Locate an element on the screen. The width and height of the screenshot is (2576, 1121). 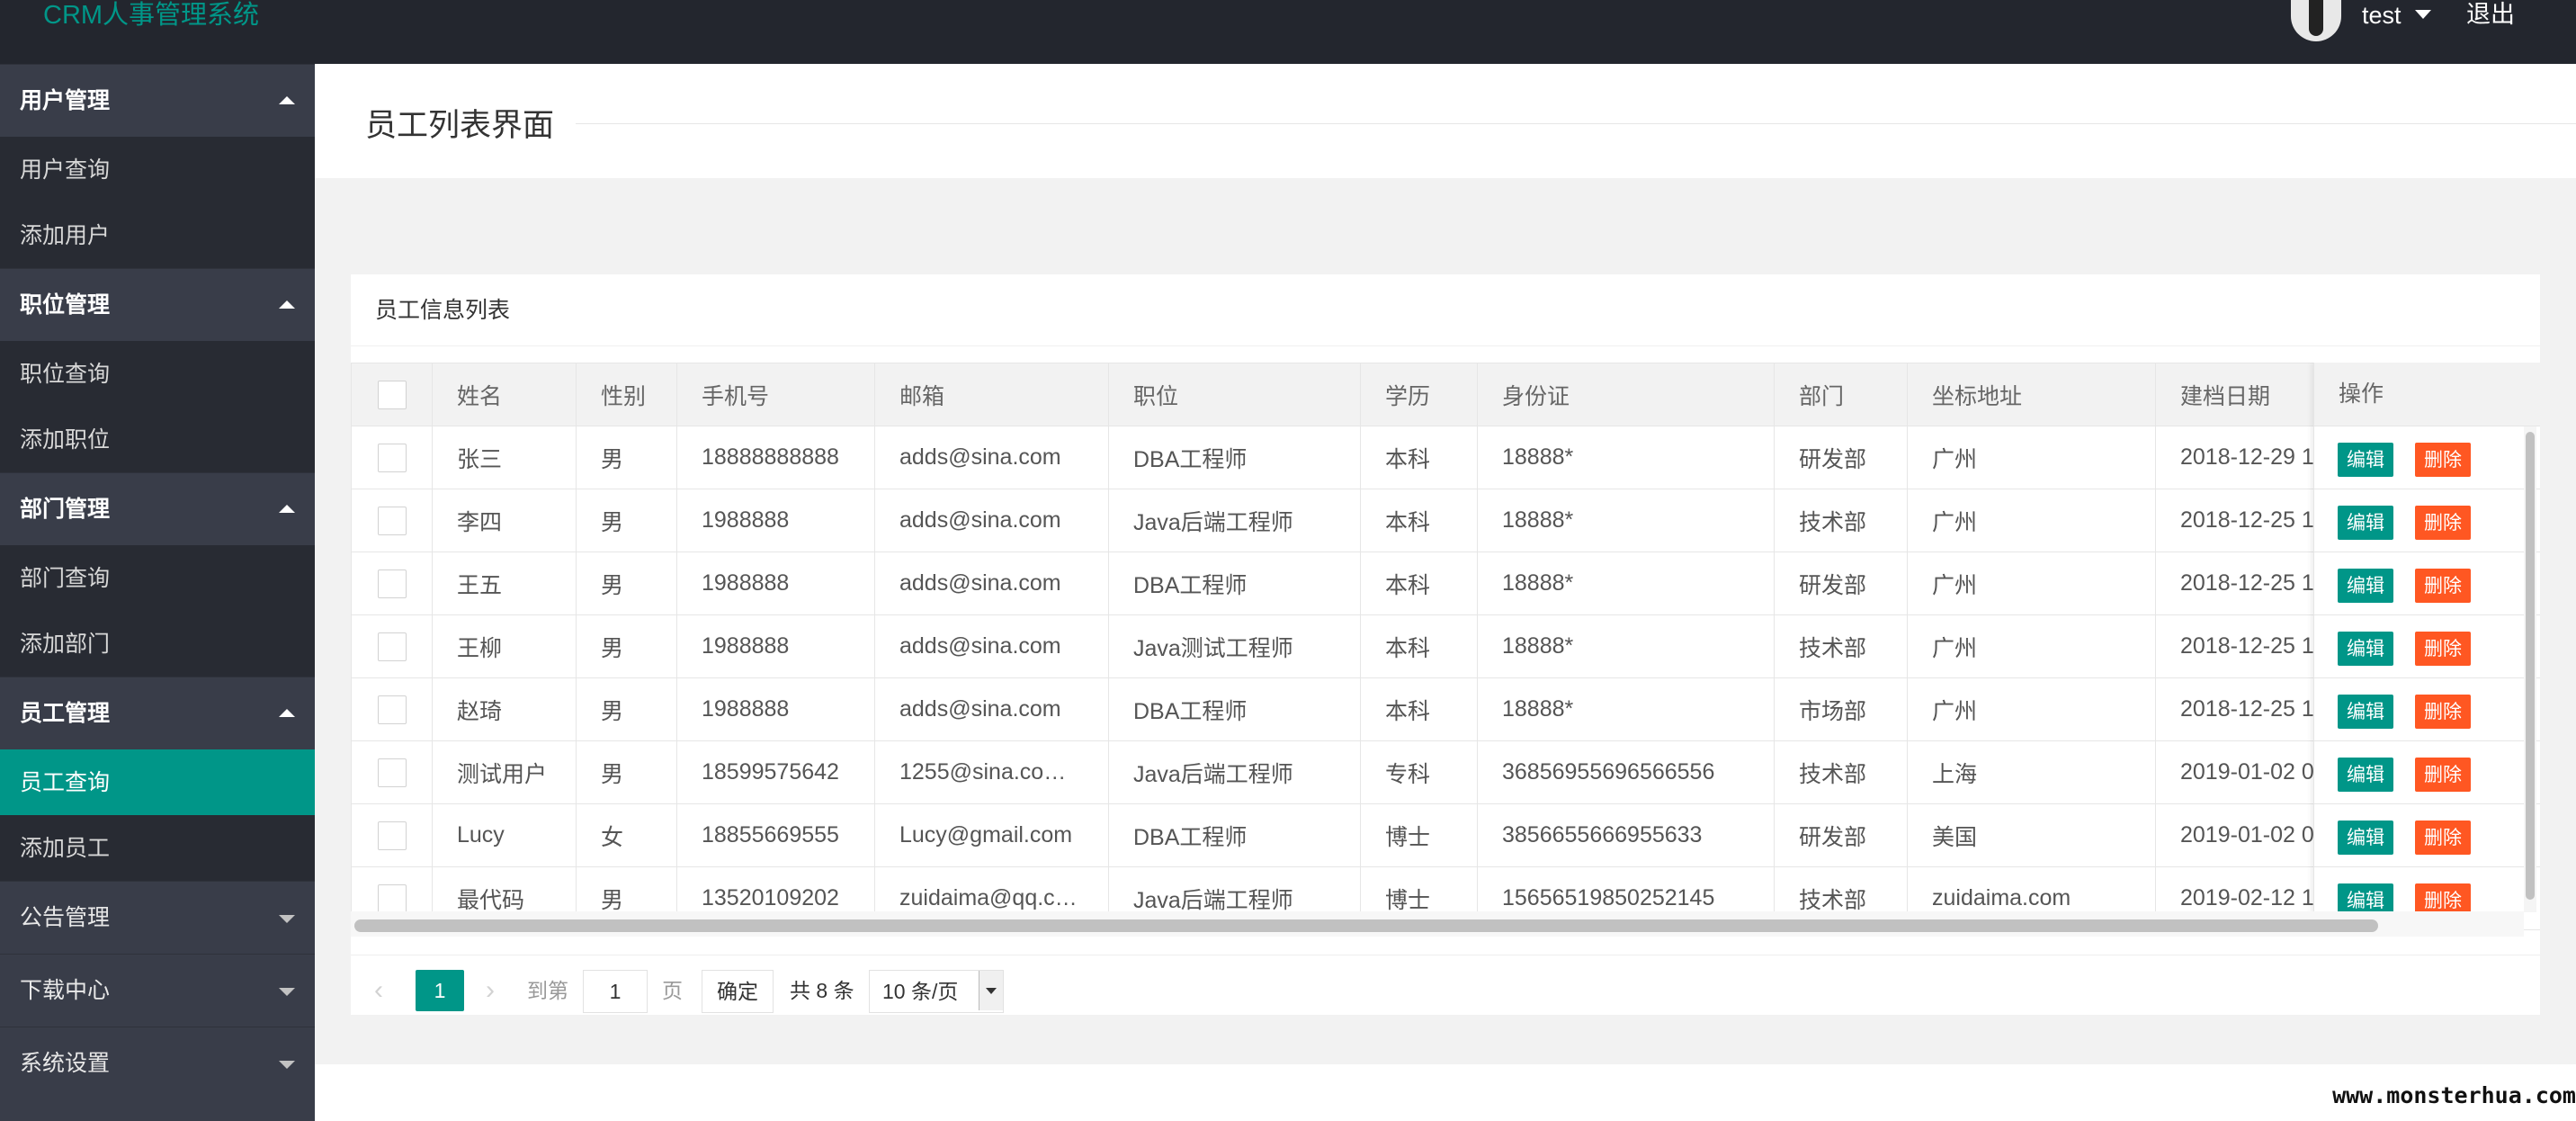
nav-group-0: 用户管理 is located at coordinates (157, 100).